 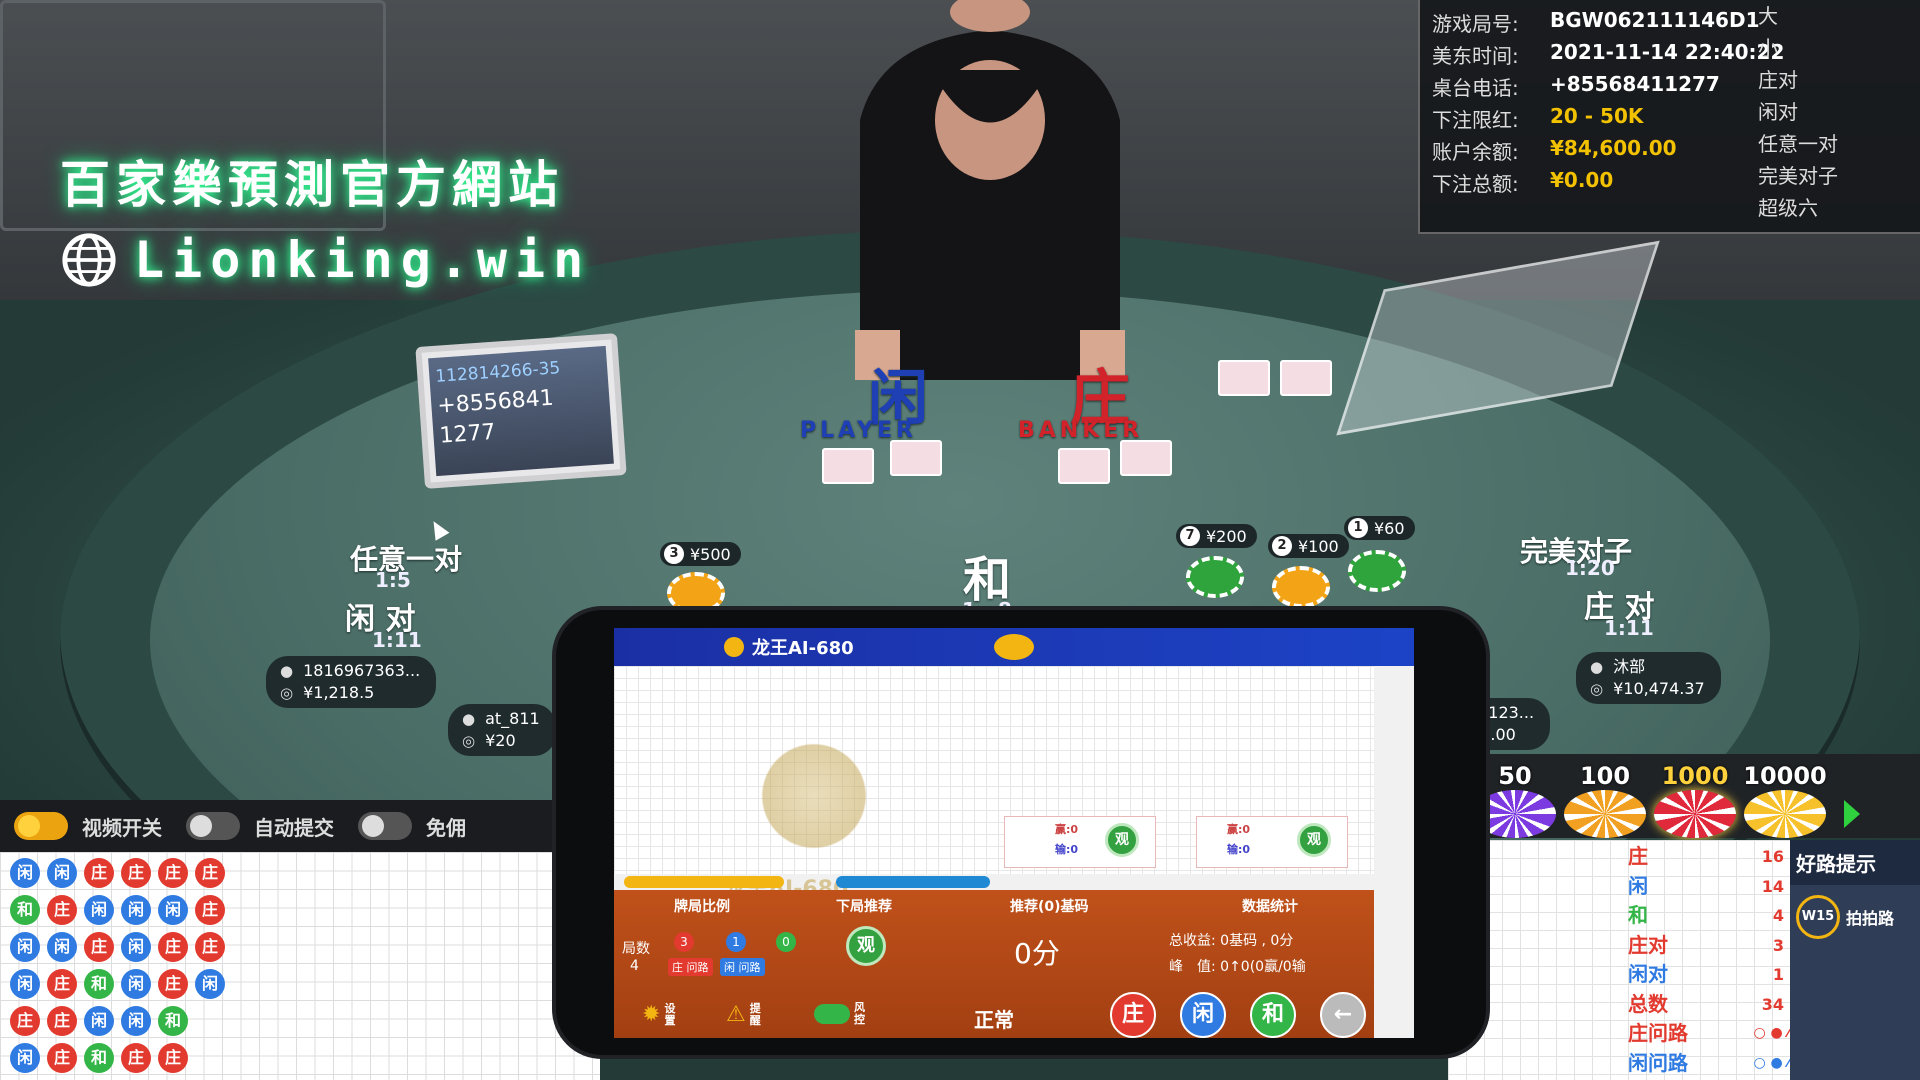 I want to click on stat-label: 总数, so click(x=1648, y=1003).